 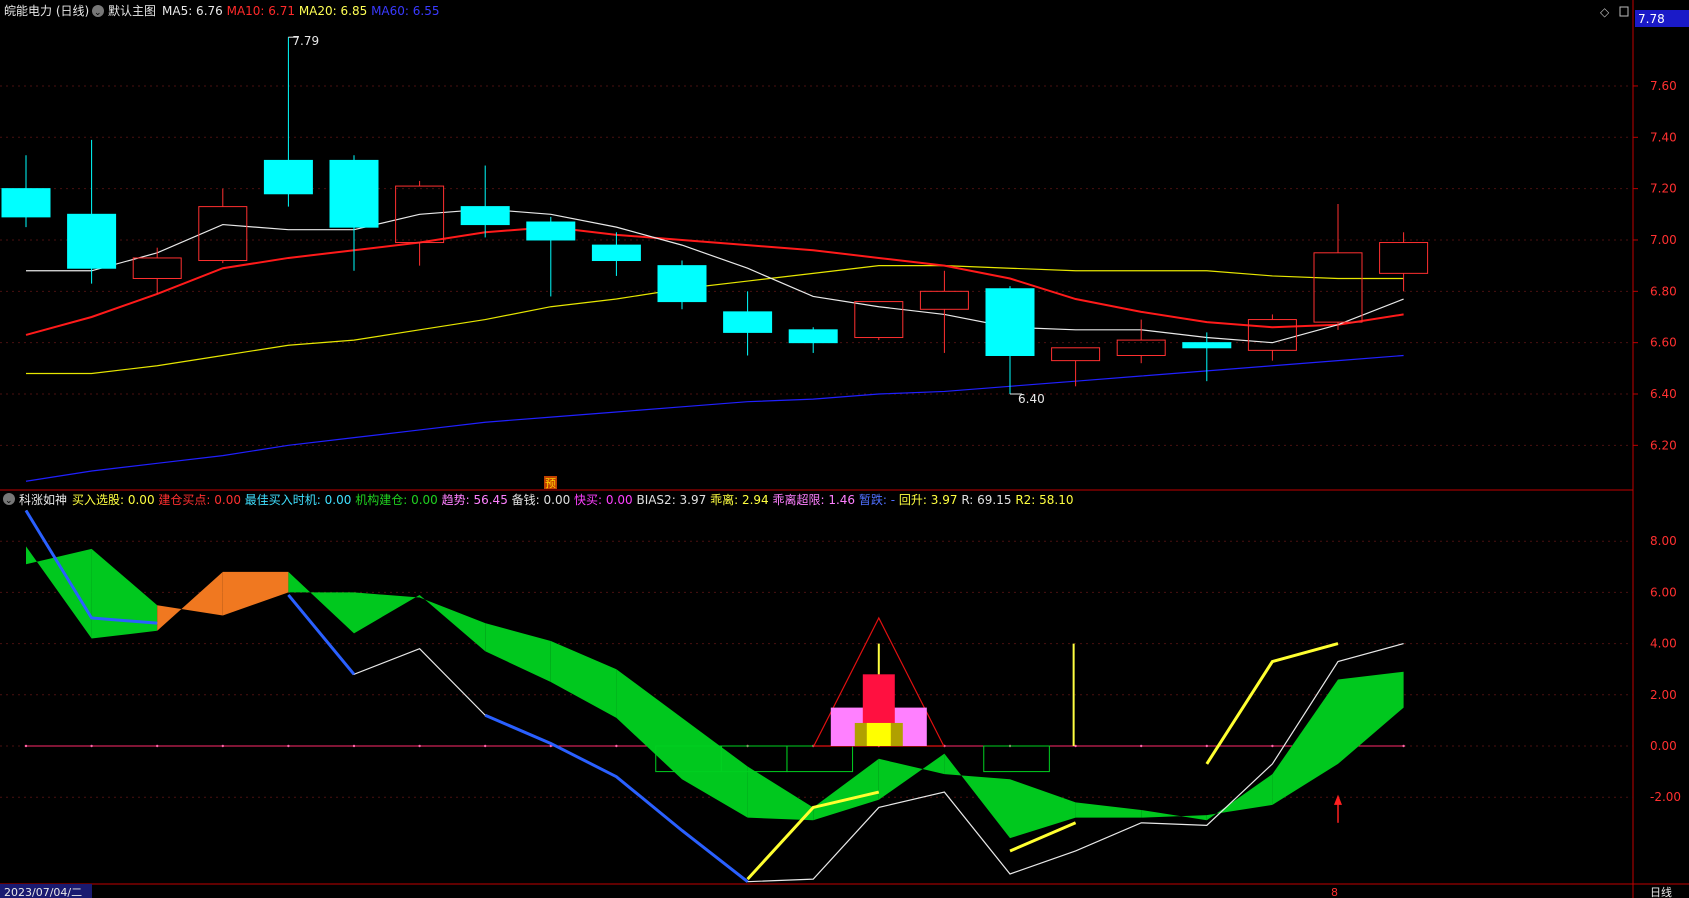 I want to click on template-label: 默认主图, so click(x=132, y=10).